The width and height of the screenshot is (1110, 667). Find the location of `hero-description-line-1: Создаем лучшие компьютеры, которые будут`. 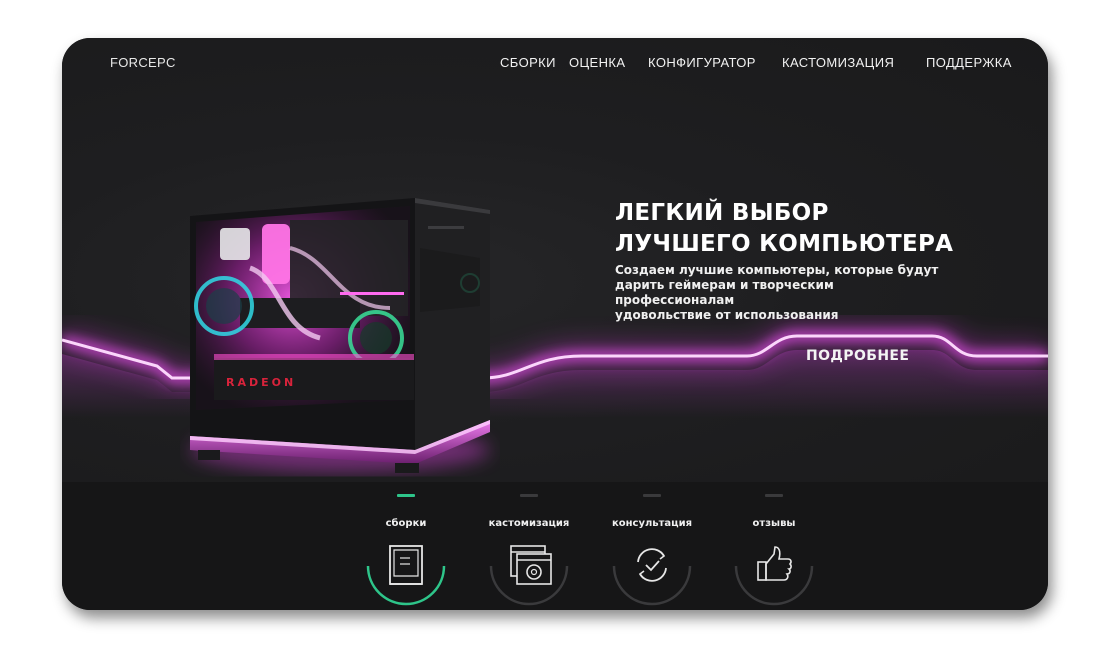

hero-description-line-1: Создаем лучшие компьютеры, которые будут is located at coordinates (777, 270).